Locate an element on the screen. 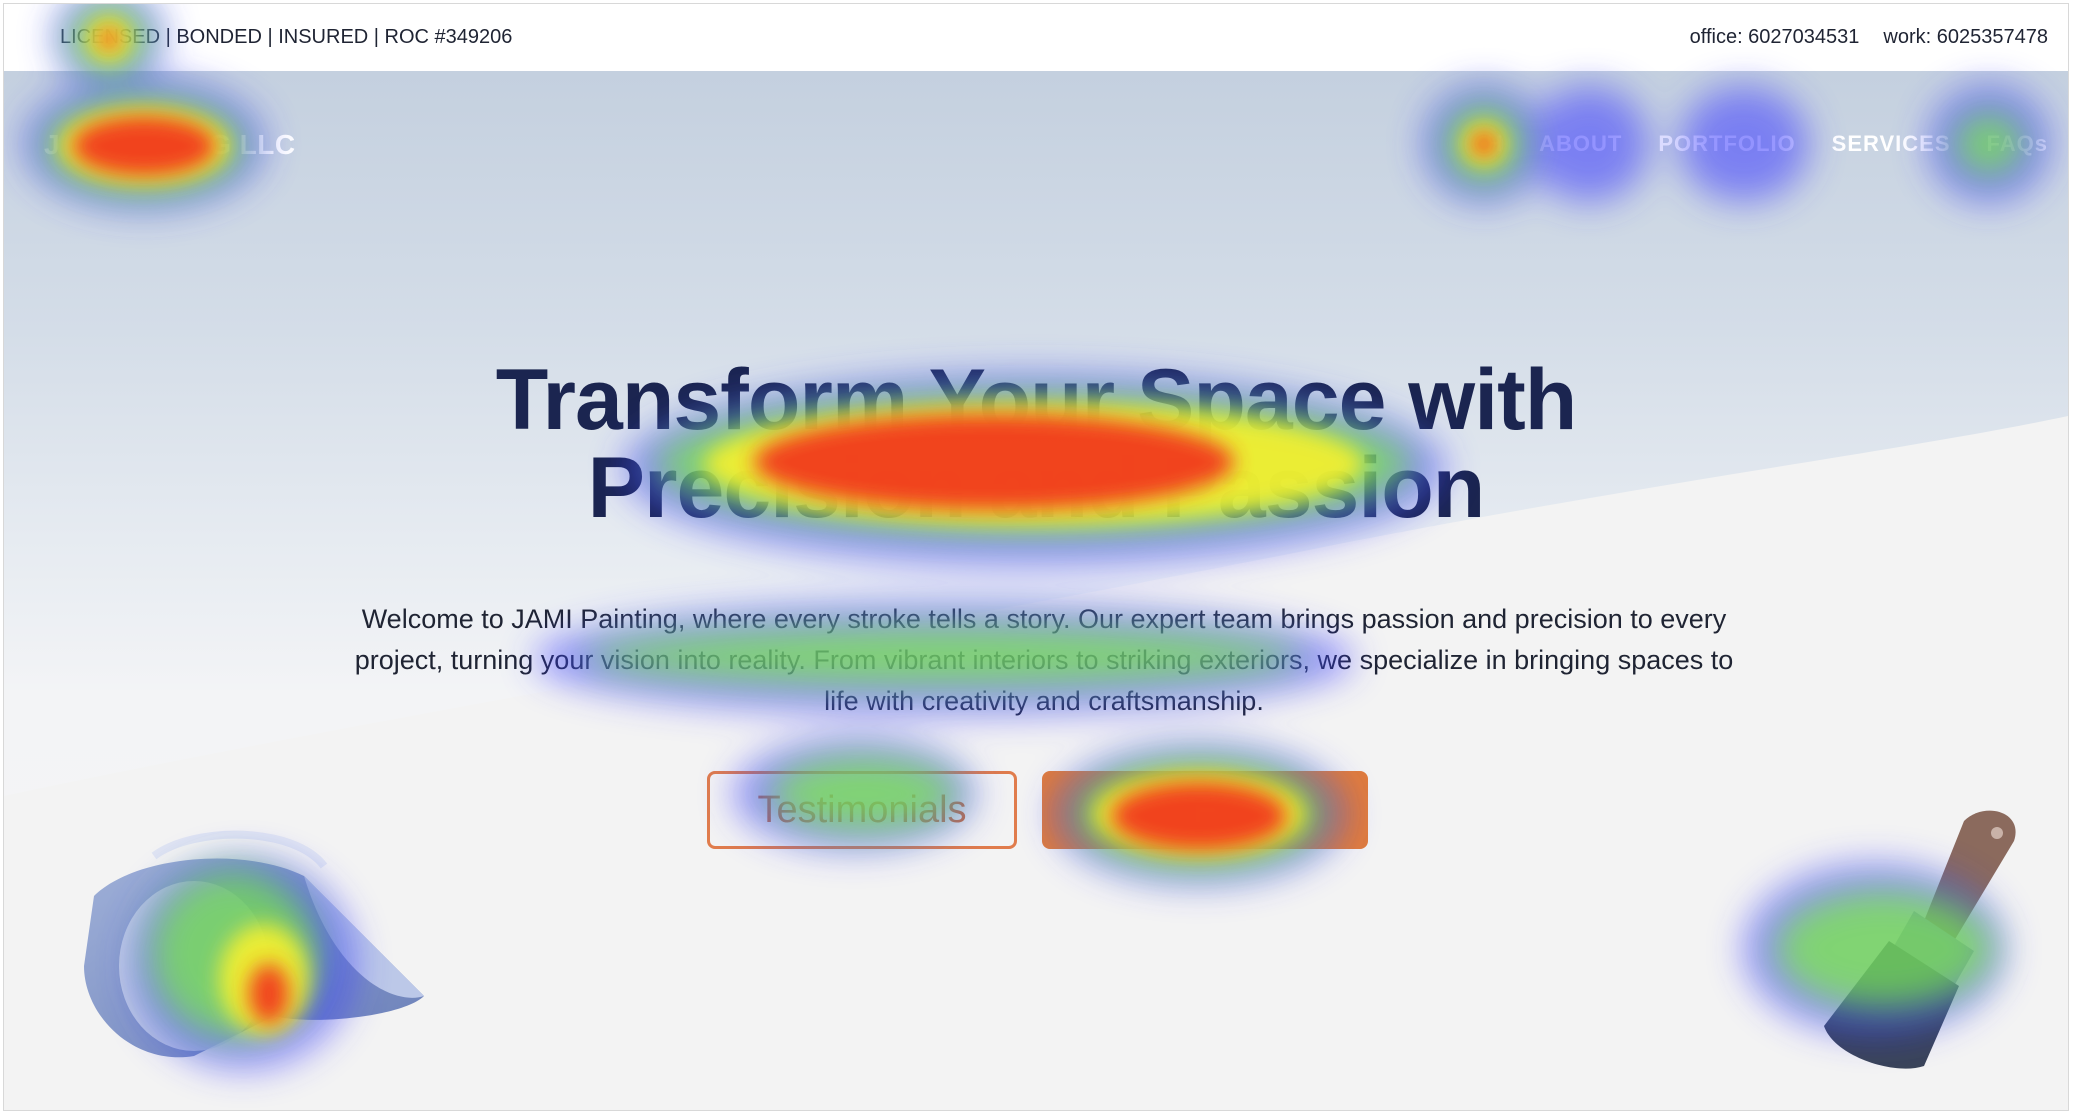 The height and width of the screenshot is (1114, 2074). paint-brush-icon is located at coordinates (1920, 939).